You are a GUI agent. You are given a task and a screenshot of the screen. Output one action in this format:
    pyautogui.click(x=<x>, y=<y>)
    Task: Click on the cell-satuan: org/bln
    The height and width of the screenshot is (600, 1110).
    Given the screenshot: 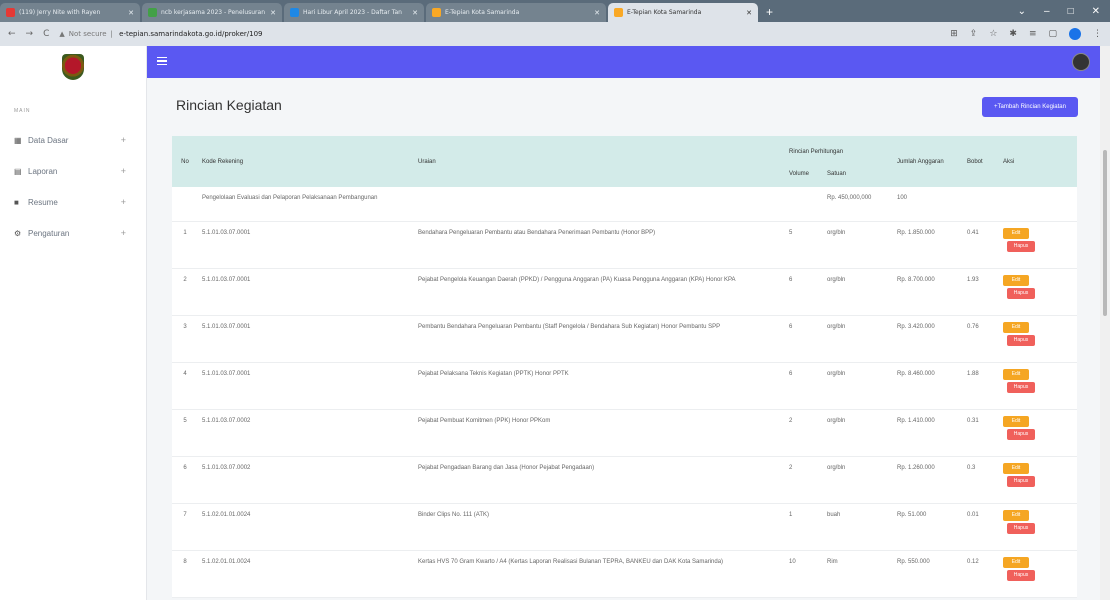 What is the action you would take?
    pyautogui.click(x=858, y=480)
    